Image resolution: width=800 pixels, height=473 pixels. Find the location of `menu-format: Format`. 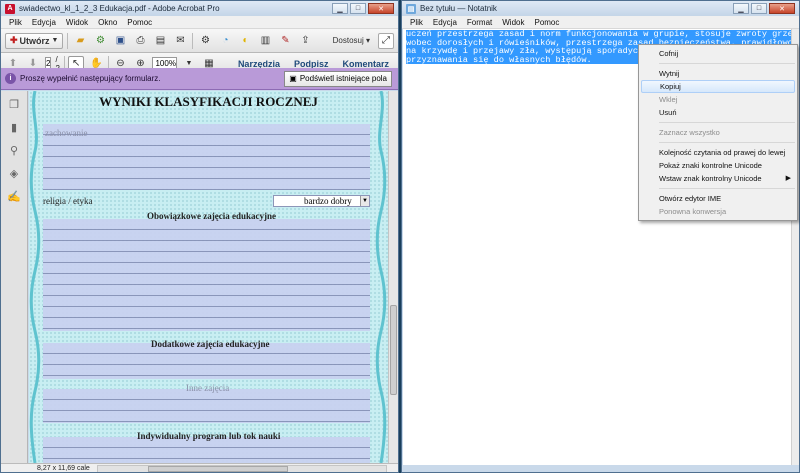

menu-format: Format is located at coordinates (479, 22).